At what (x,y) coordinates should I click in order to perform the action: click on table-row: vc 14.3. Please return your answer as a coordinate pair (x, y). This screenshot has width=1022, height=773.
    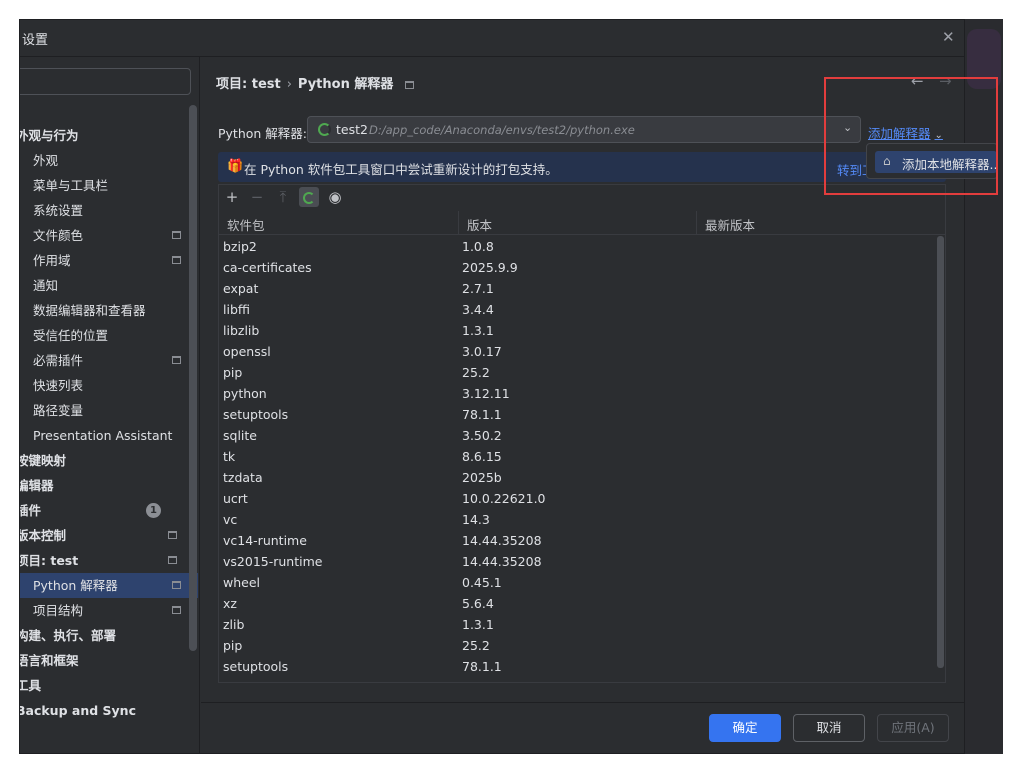
    Looking at the image, I should click on (578, 519).